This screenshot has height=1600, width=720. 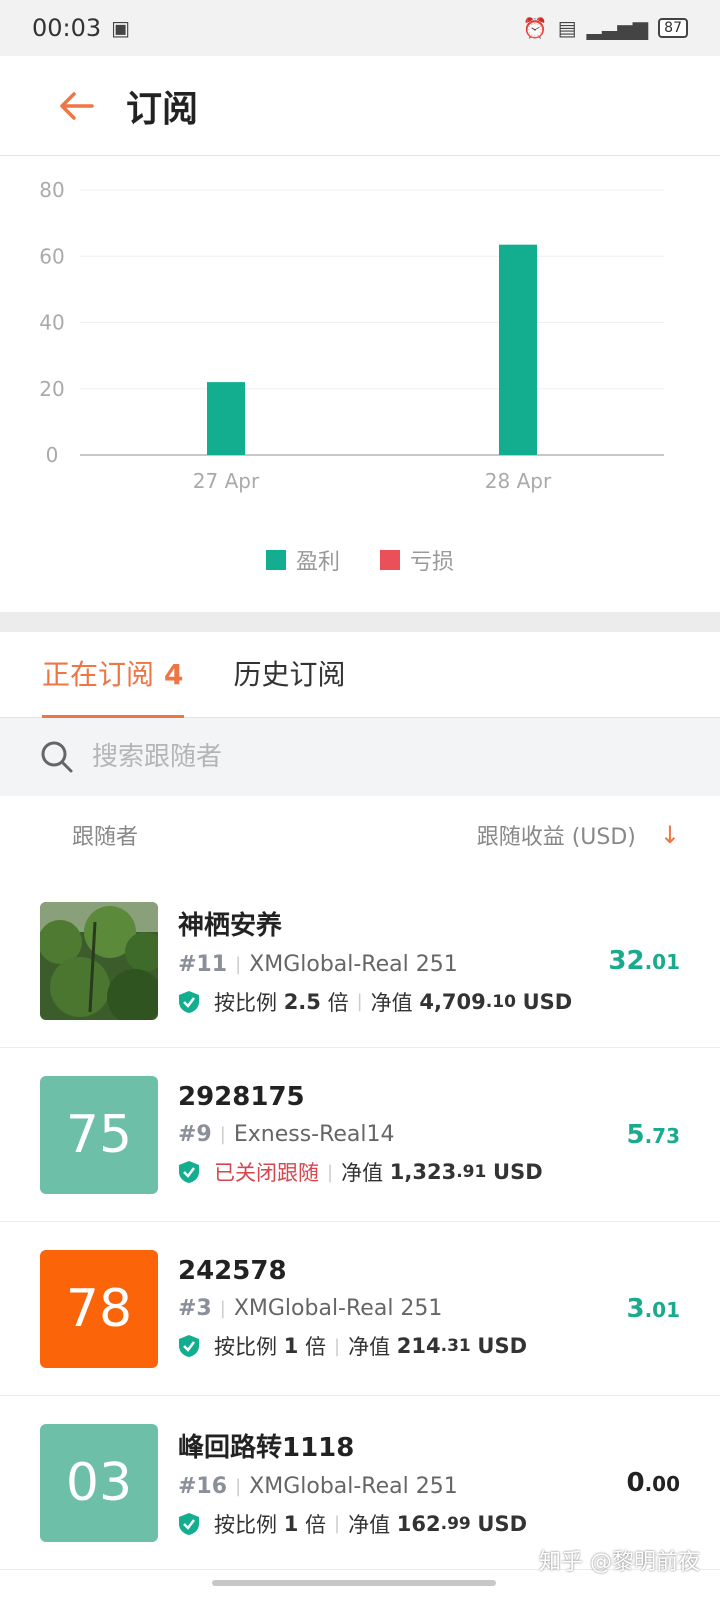 What do you see at coordinates (518, 349) in the screenshot?
I see `bar-28-apr` at bounding box center [518, 349].